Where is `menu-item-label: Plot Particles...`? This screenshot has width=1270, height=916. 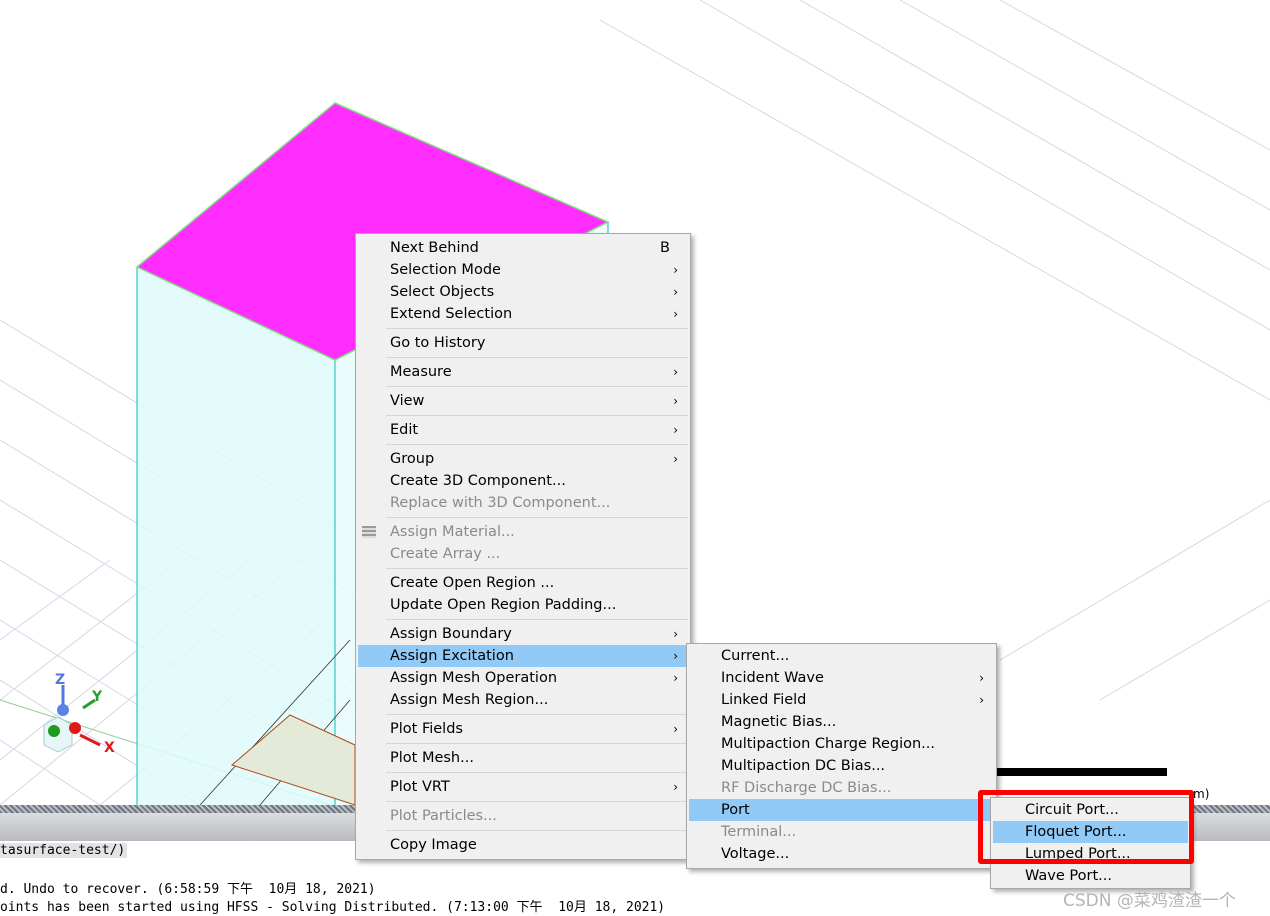 menu-item-label: Plot Particles... is located at coordinates (443, 816).